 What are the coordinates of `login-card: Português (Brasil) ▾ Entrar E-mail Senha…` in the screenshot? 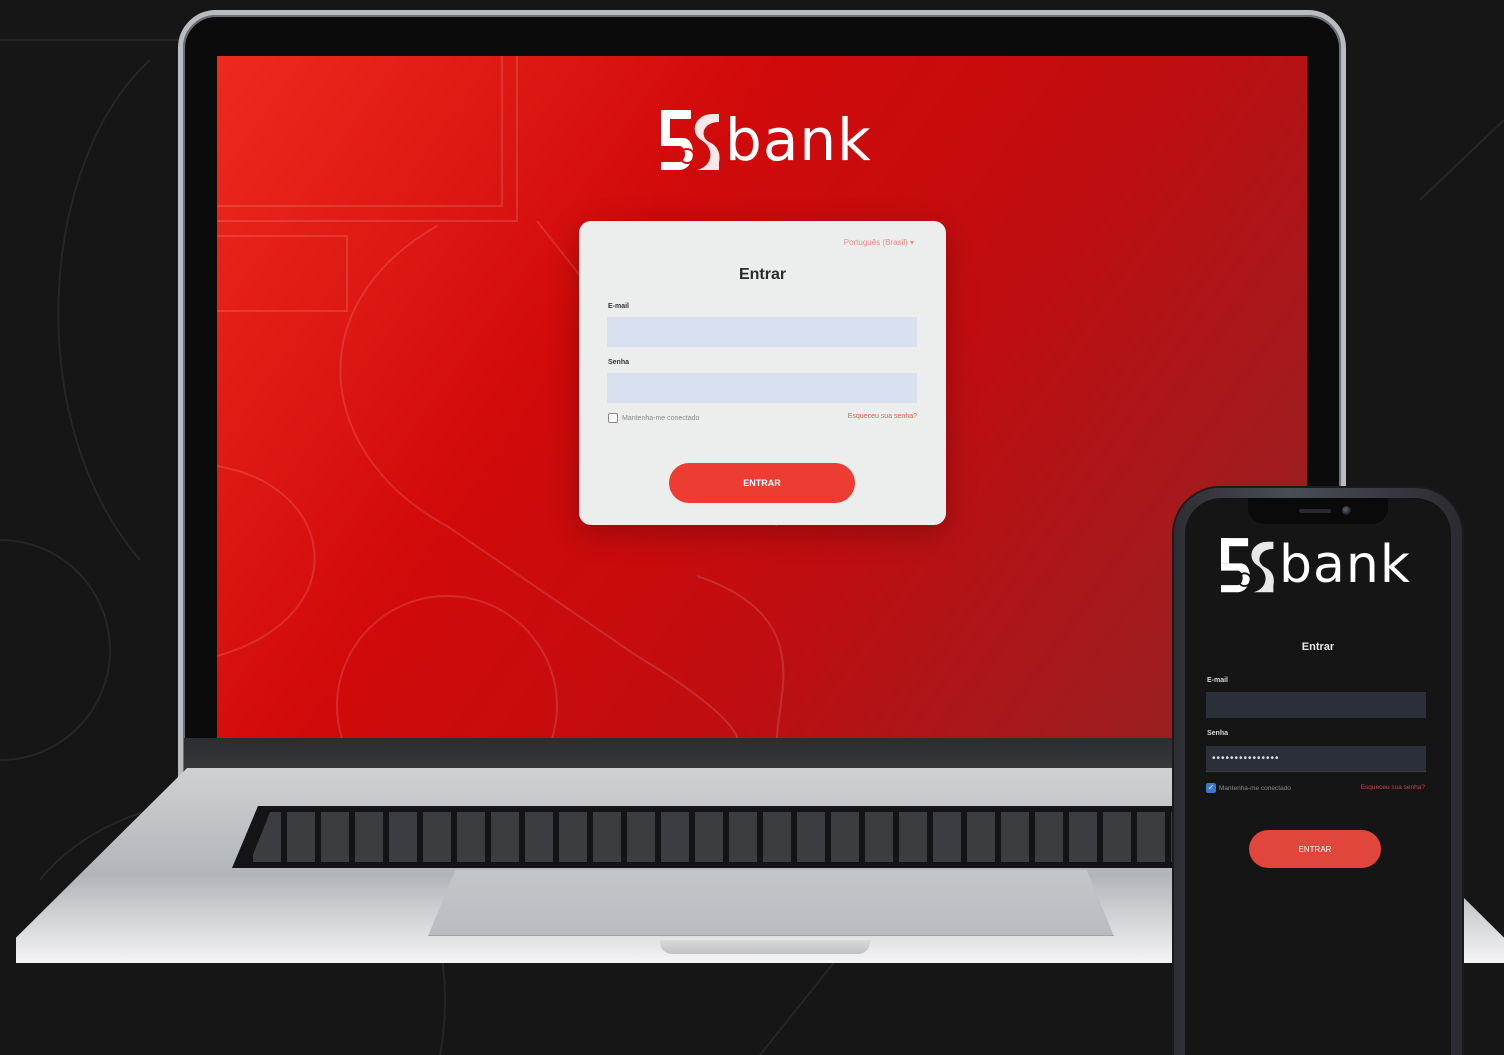 It's located at (762, 373).